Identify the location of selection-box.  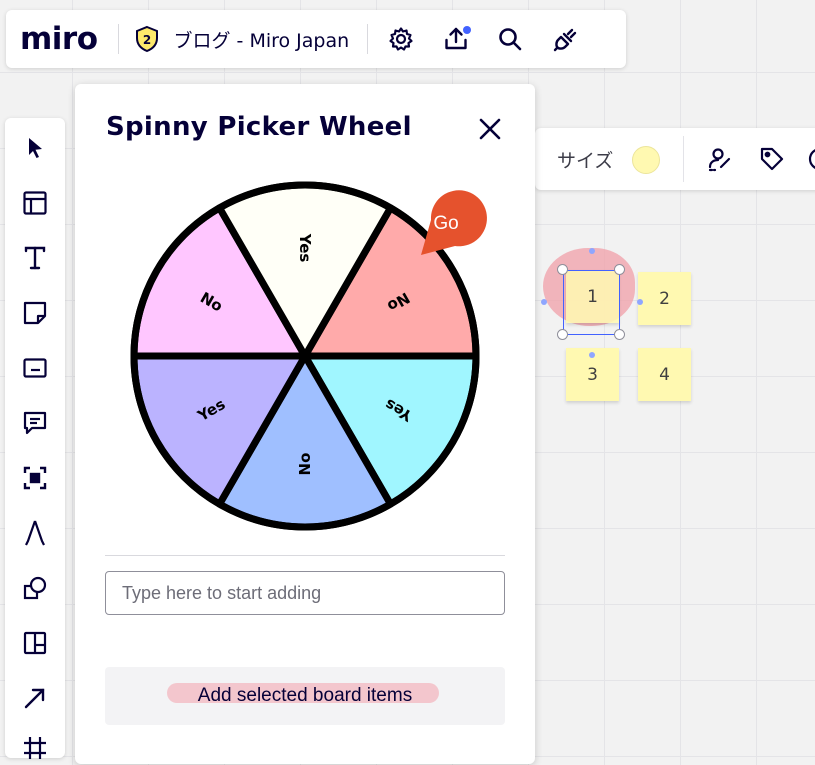
(591, 302).